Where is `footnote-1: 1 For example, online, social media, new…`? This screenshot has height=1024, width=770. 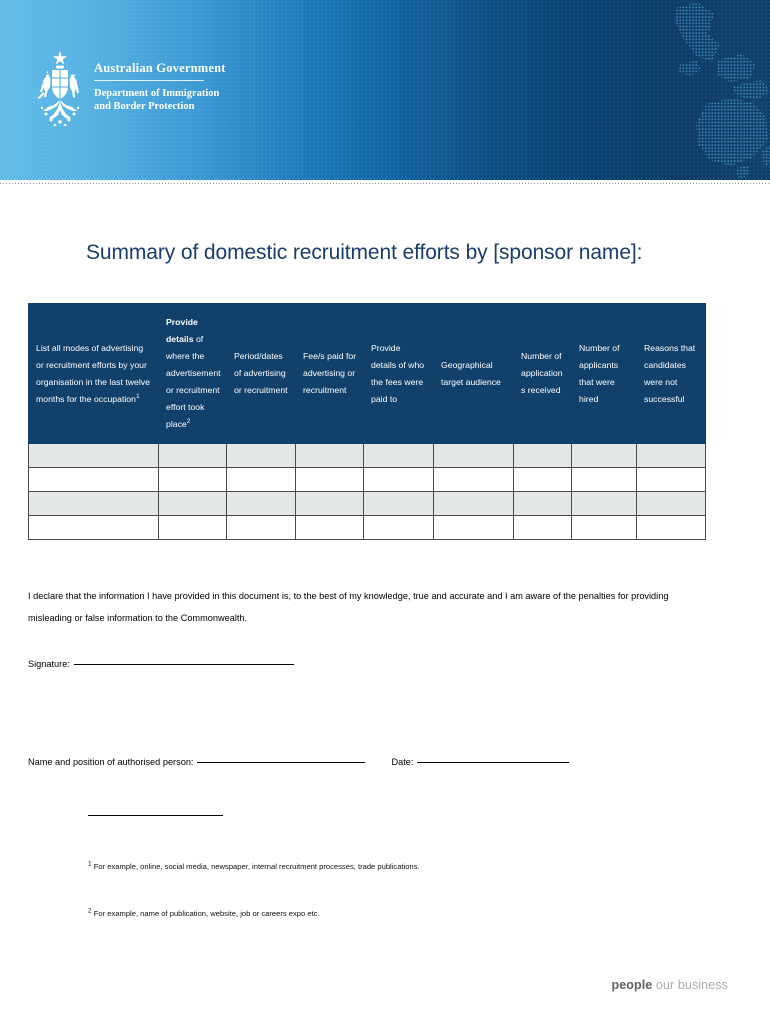 footnote-1: 1 For example, online, social media, new… is located at coordinates (254, 866).